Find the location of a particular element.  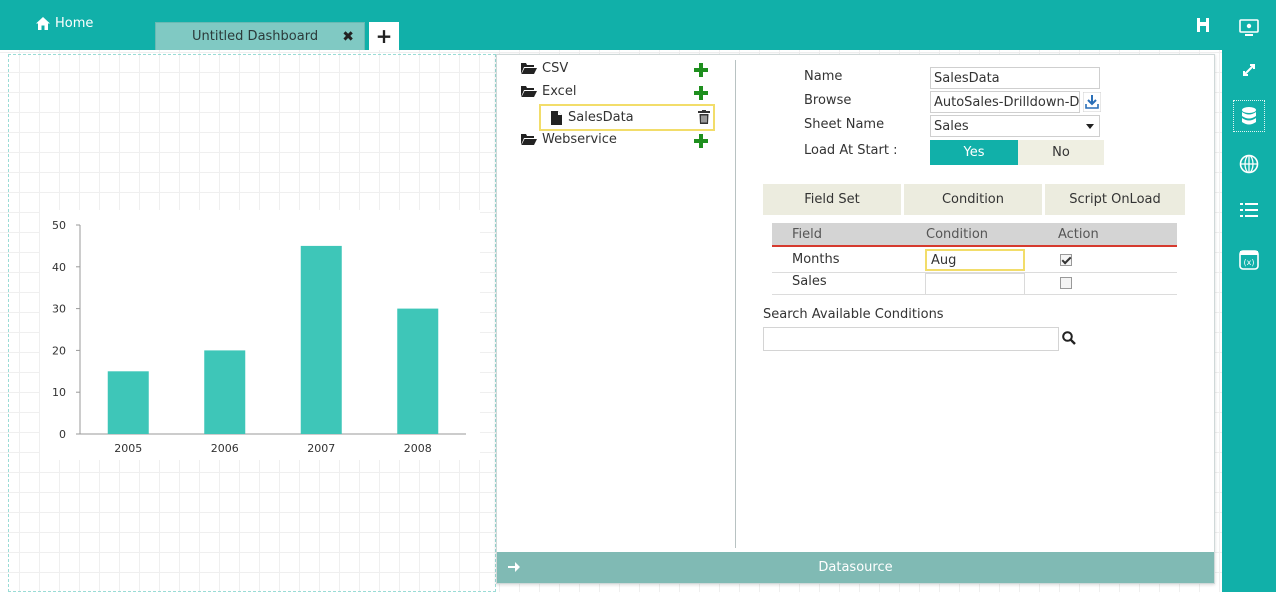

bar-2005 is located at coordinates (128, 402).